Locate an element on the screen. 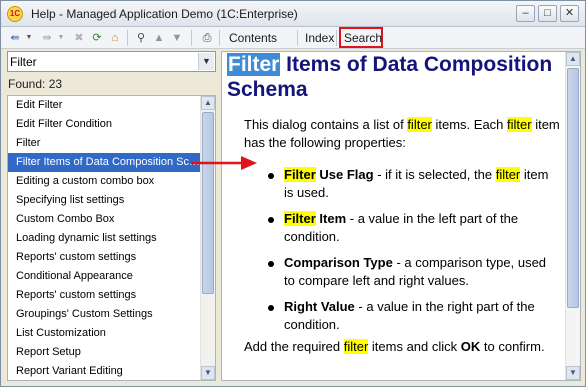 This screenshot has width=586, height=387. property-name: Comparison Type is located at coordinates (338, 262).